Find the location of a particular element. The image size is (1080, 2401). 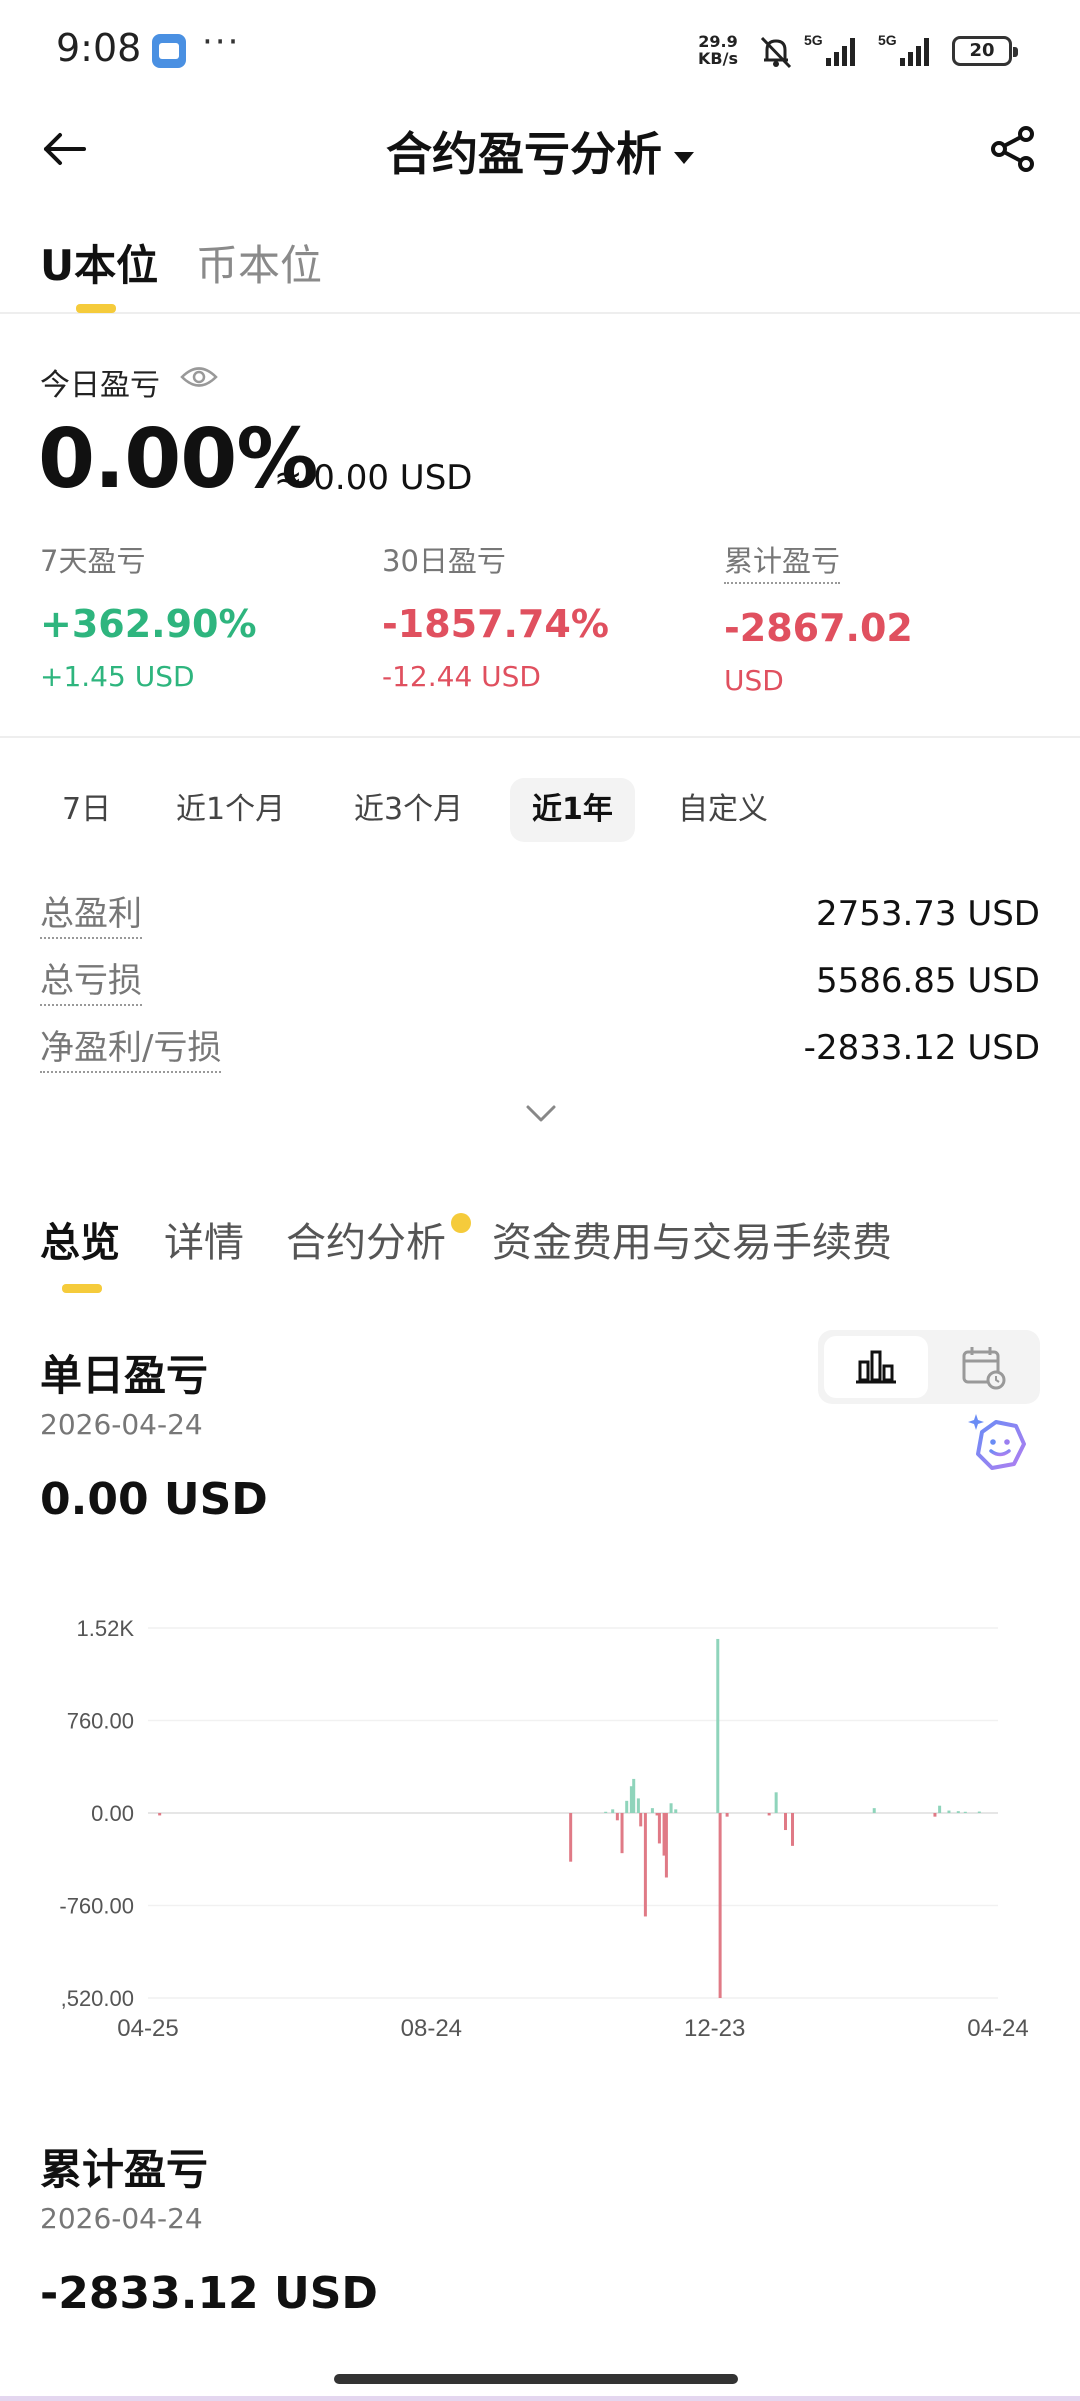

bottom-edge is located at coordinates (540, 2398).